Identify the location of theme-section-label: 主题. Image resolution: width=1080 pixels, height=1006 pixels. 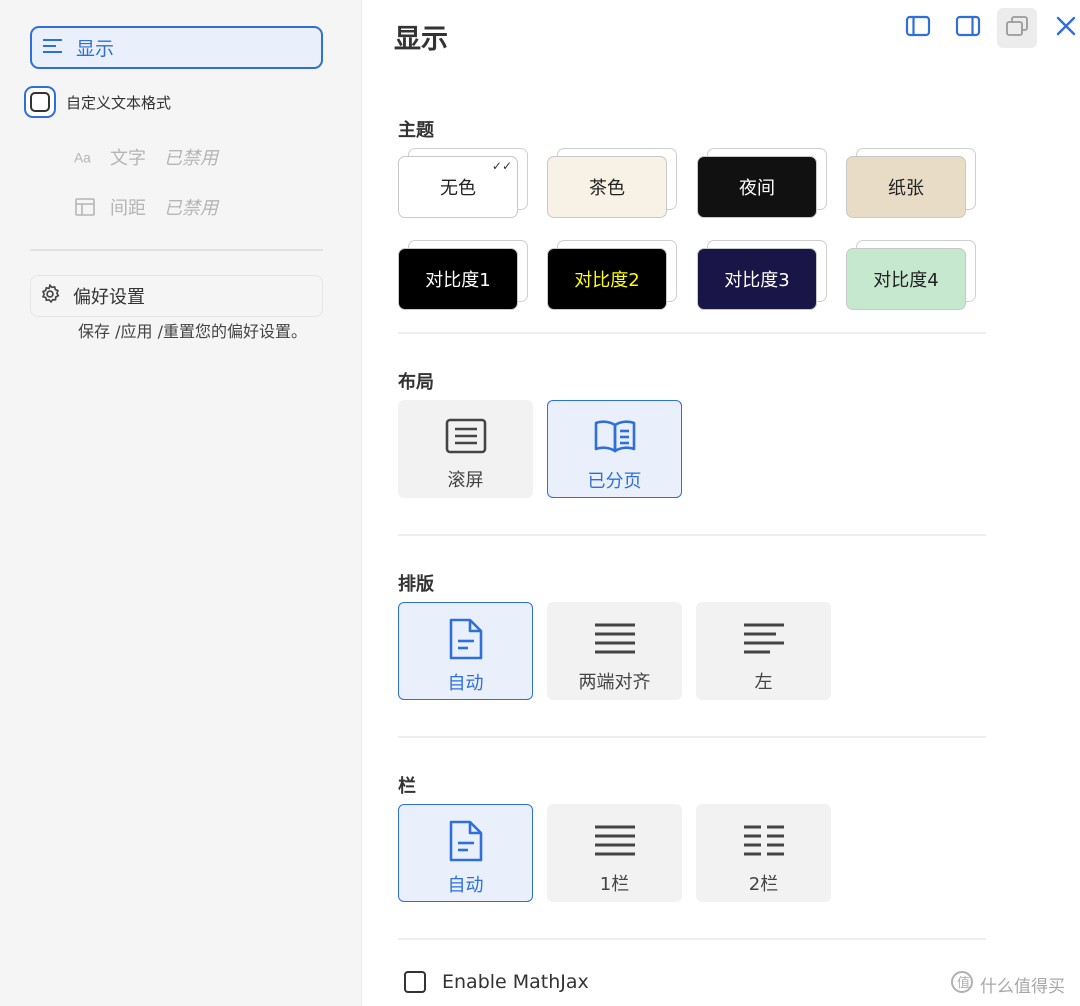
(416, 130).